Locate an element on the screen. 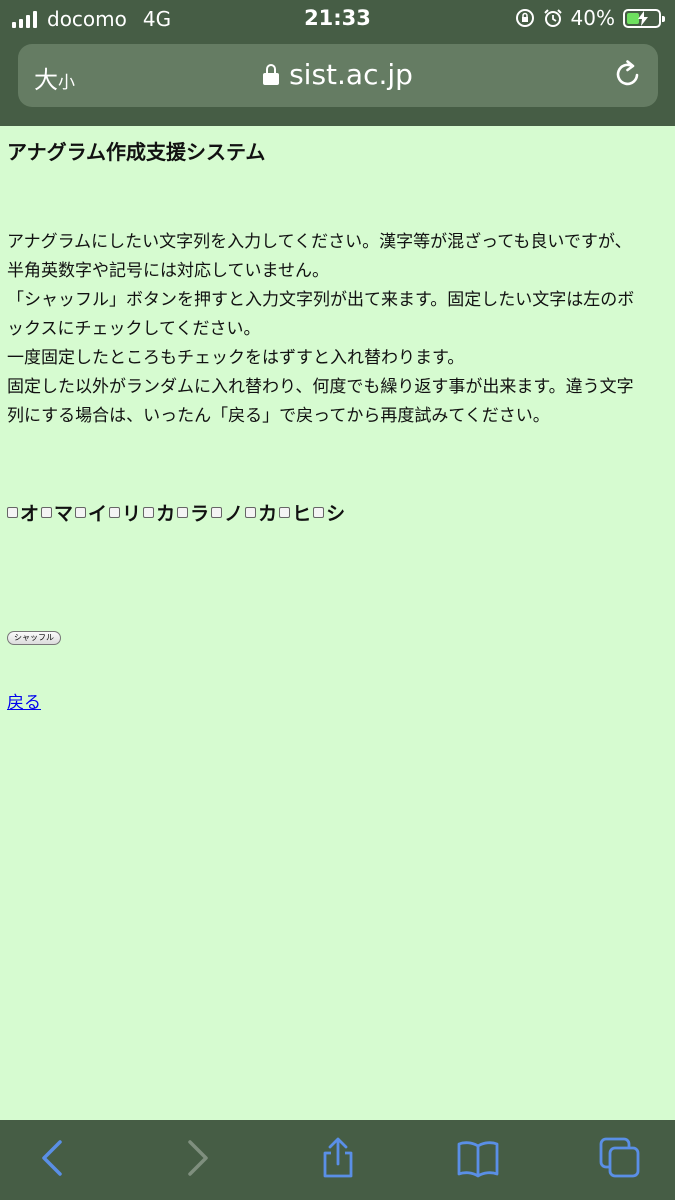  char-item: ノ is located at coordinates (228, 512).